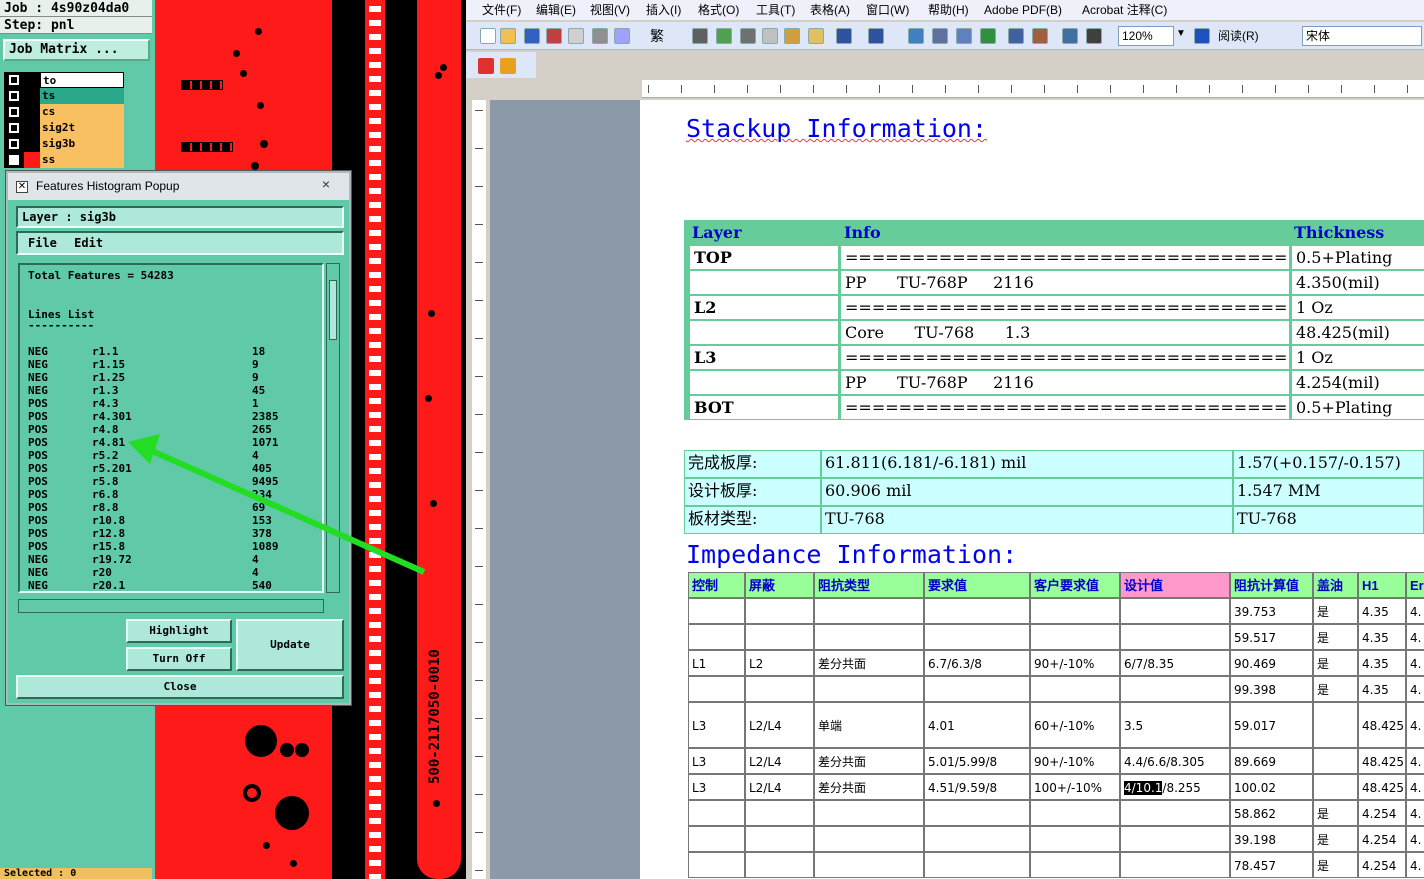  What do you see at coordinates (752, 464) in the screenshot?
I see `thickness-label: 完成板厚:` at bounding box center [752, 464].